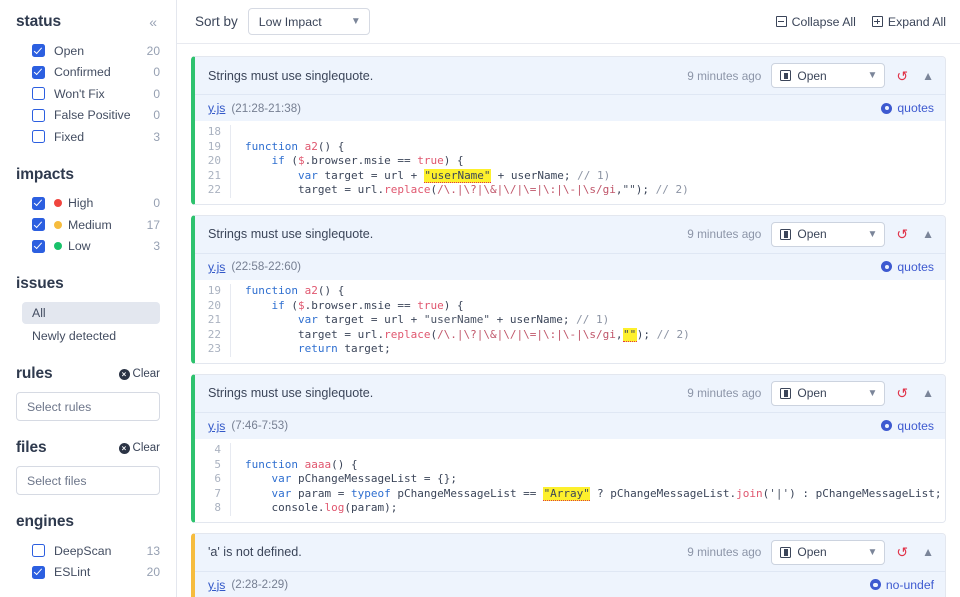 This screenshot has width=960, height=597. Describe the element at coordinates (786, 393) in the screenshot. I see `book-icon` at that location.